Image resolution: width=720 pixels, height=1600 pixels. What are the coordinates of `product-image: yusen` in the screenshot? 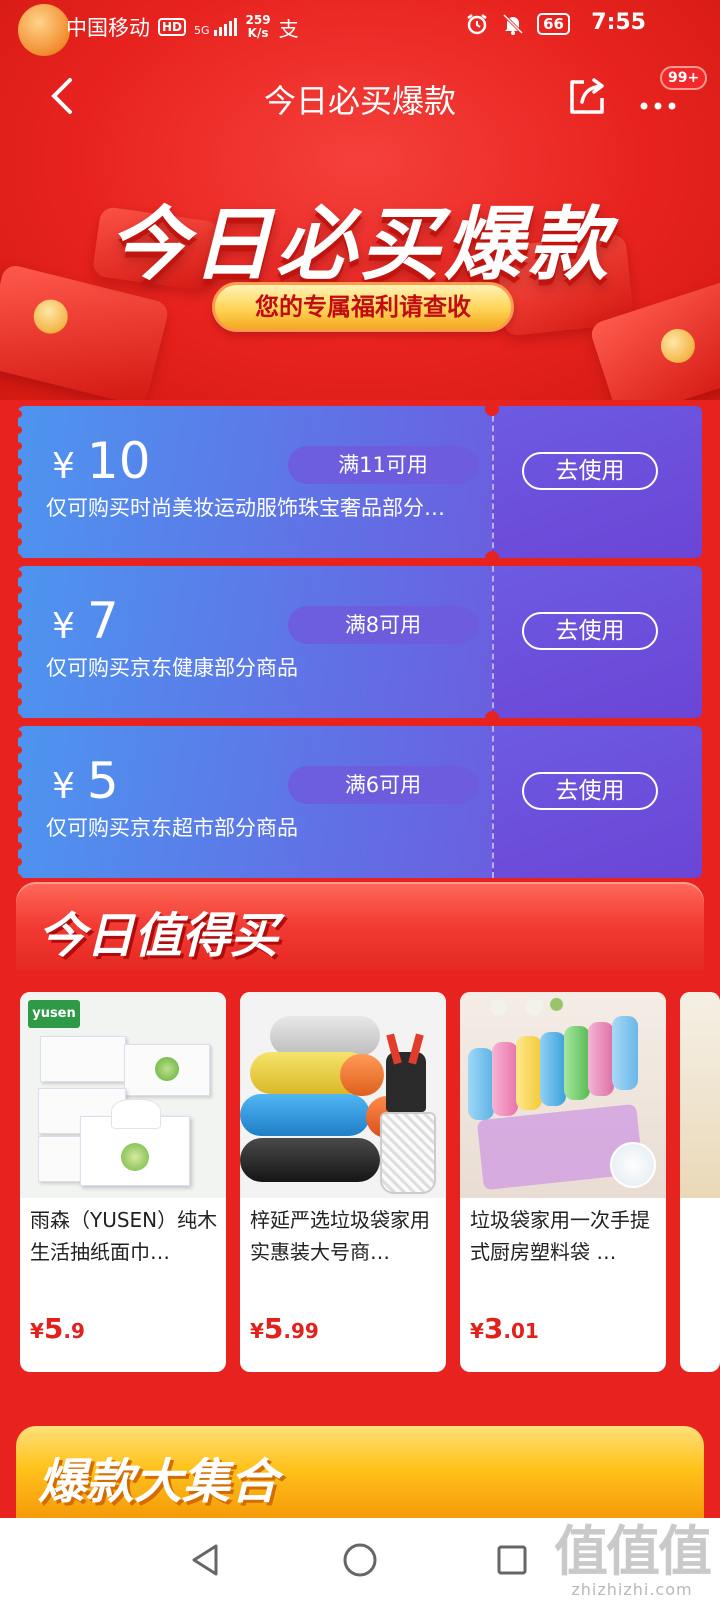 It's located at (123, 1095).